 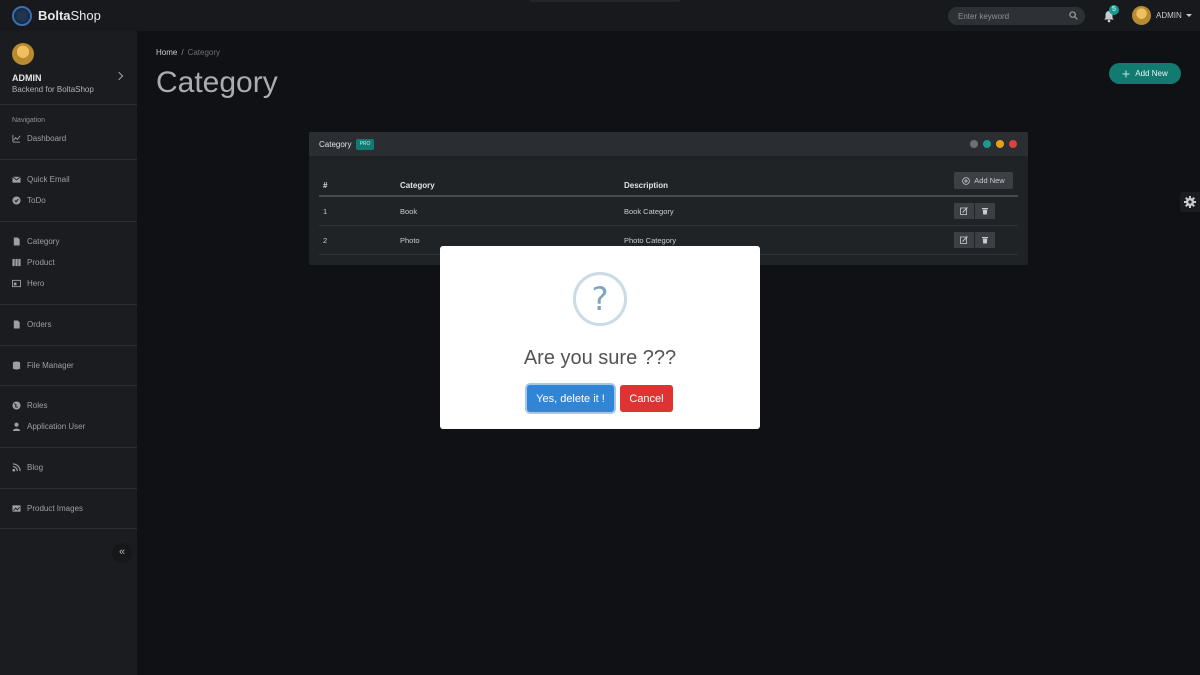 I want to click on cell-description: Book Category, so click(x=649, y=211).